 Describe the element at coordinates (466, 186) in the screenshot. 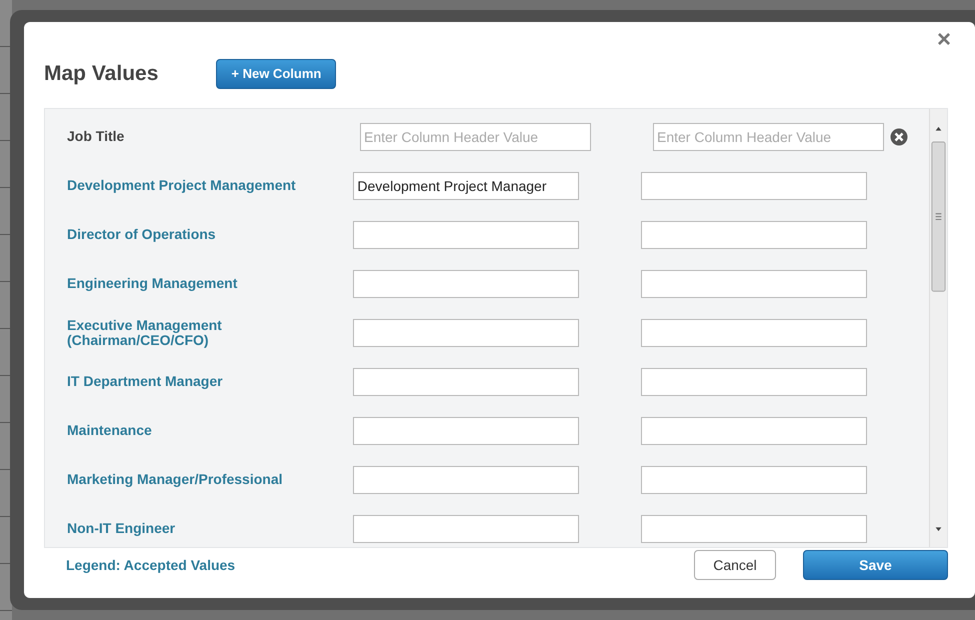

I see `value-input: Development Project Manager` at that location.